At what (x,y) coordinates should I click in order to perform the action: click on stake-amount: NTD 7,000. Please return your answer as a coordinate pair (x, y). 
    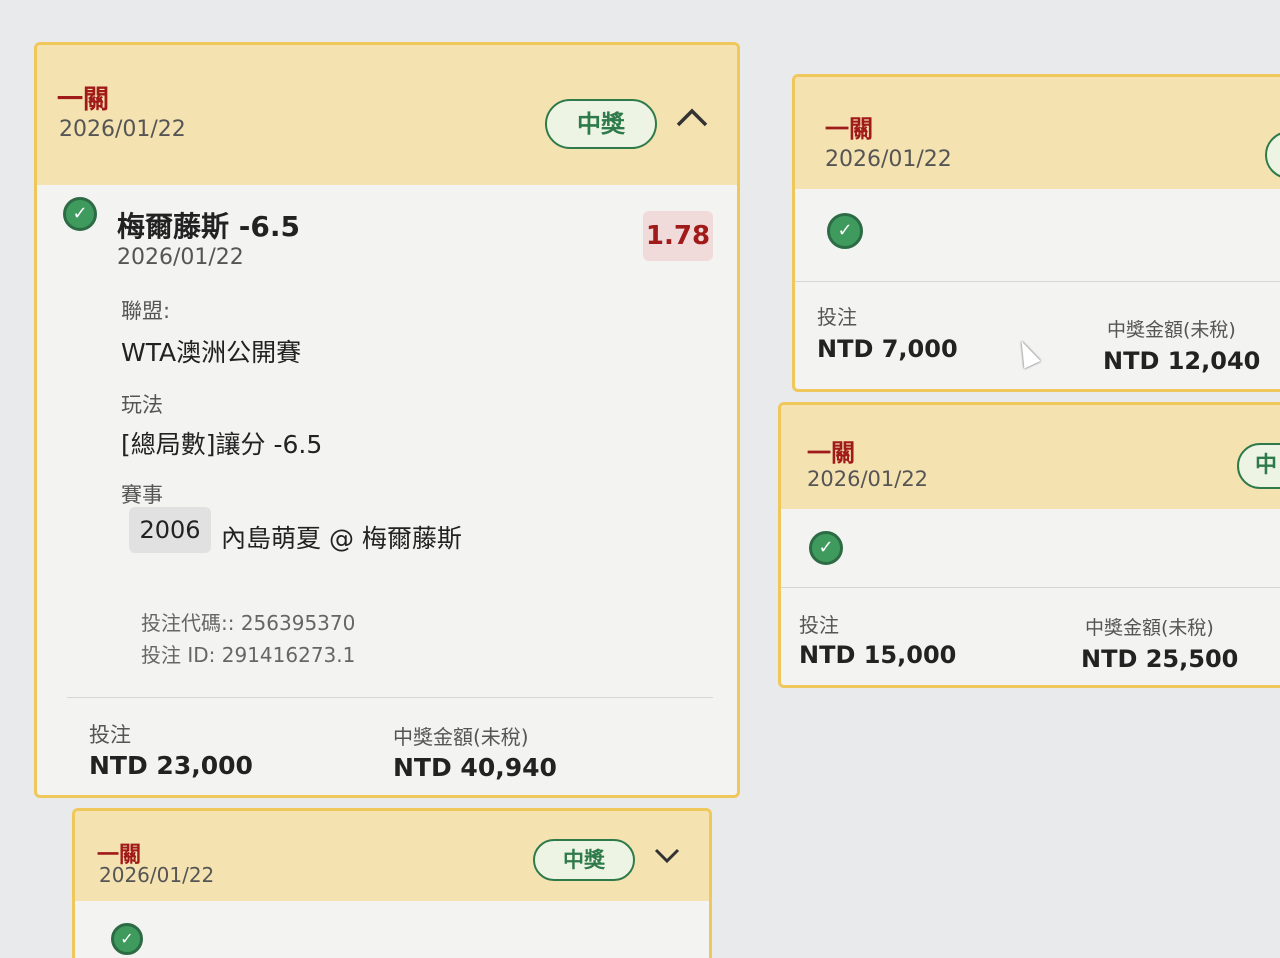
    Looking at the image, I should click on (887, 349).